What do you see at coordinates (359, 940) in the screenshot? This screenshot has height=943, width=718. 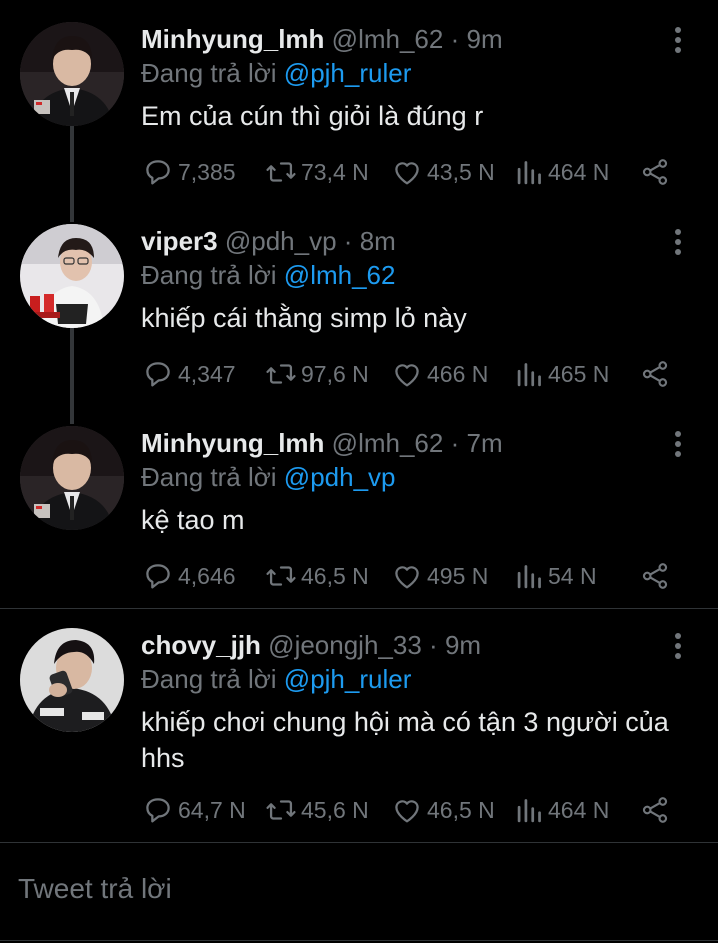 I see `divider` at bounding box center [359, 940].